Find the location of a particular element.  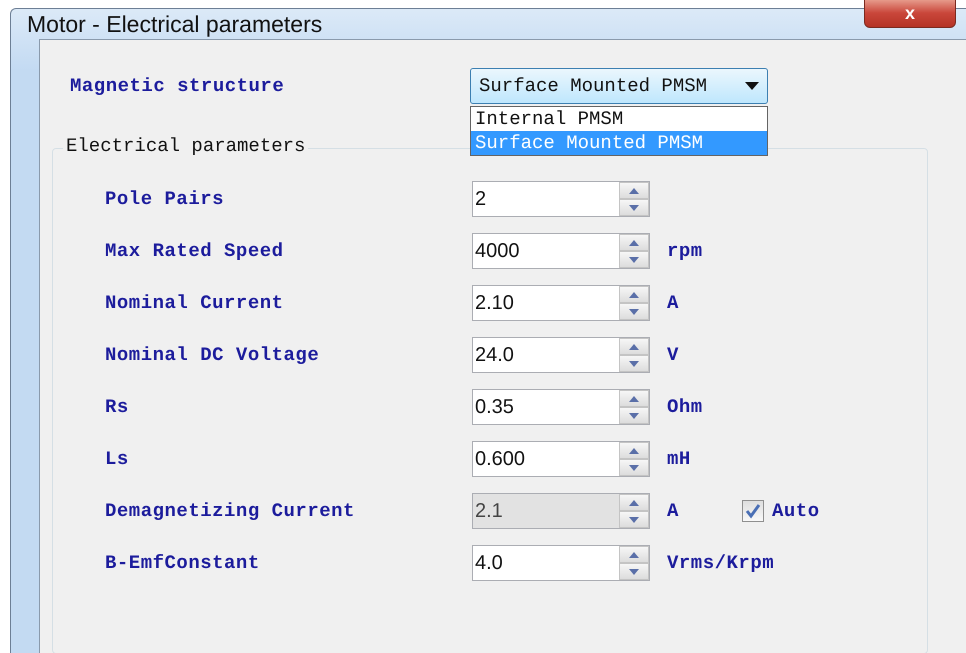

field-label: Pole Pairs is located at coordinates (165, 199).